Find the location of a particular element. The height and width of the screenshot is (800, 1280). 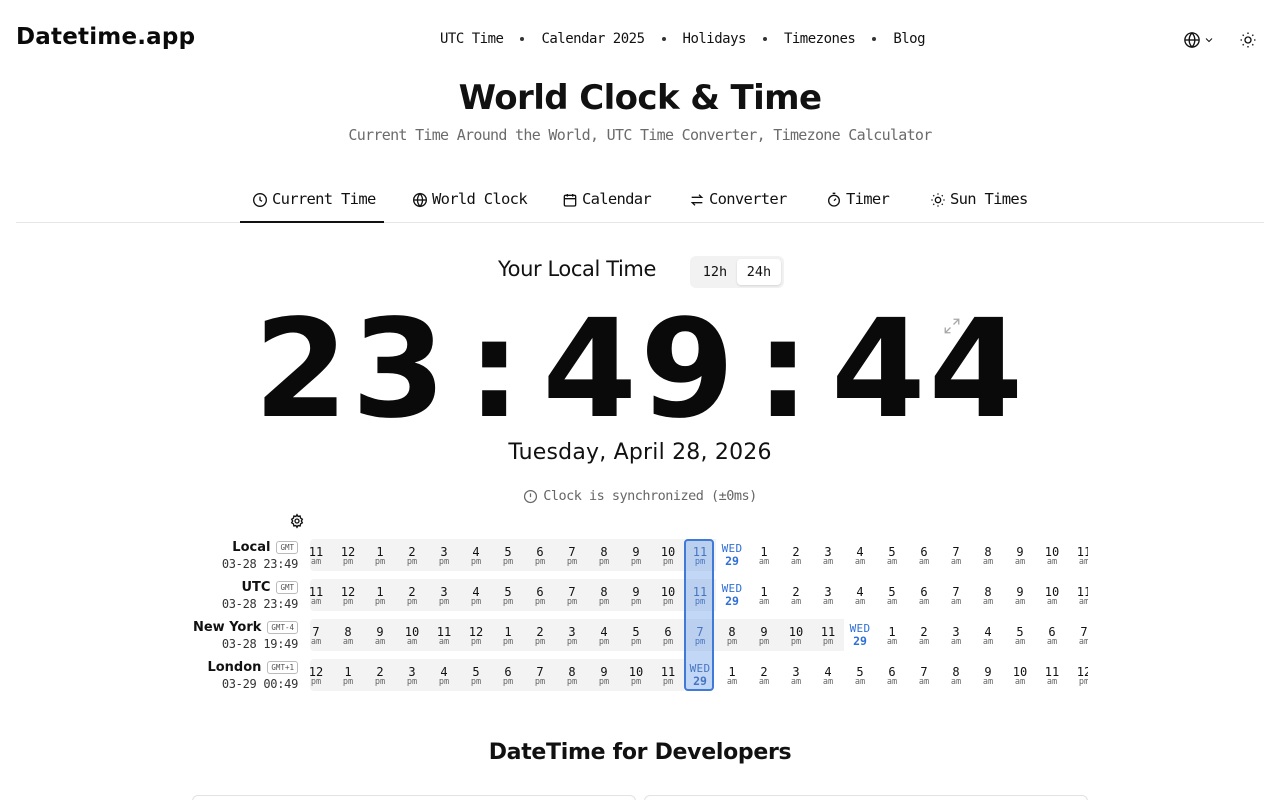

tab-calendar: Calendar is located at coordinates (607, 201).